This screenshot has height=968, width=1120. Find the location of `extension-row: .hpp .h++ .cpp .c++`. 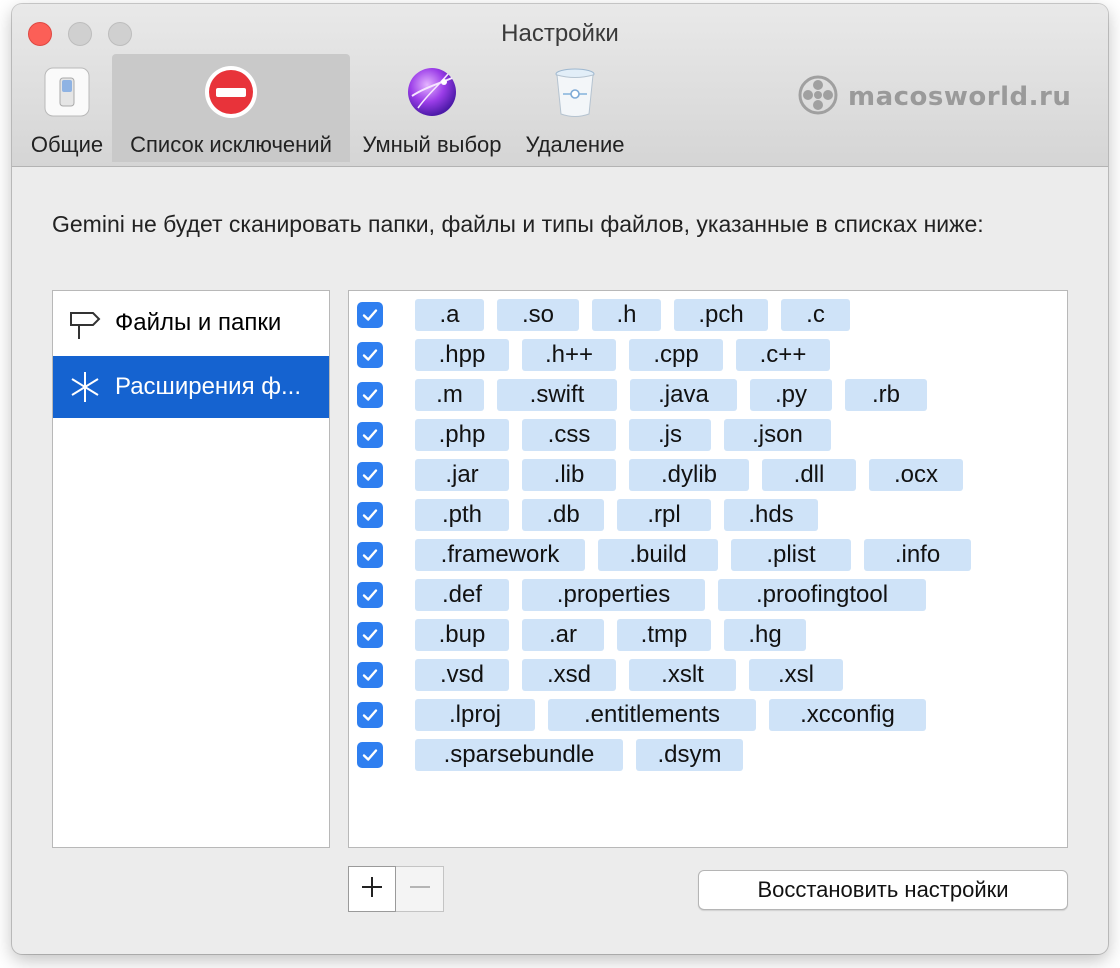

extension-row: .hpp .h++ .cpp .c++ is located at coordinates (705, 355).